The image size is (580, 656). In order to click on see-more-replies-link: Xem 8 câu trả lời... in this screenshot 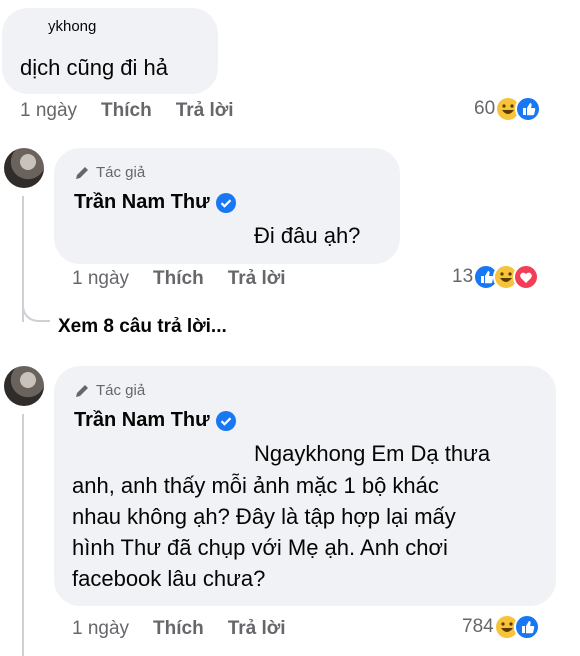, I will do `click(142, 327)`.